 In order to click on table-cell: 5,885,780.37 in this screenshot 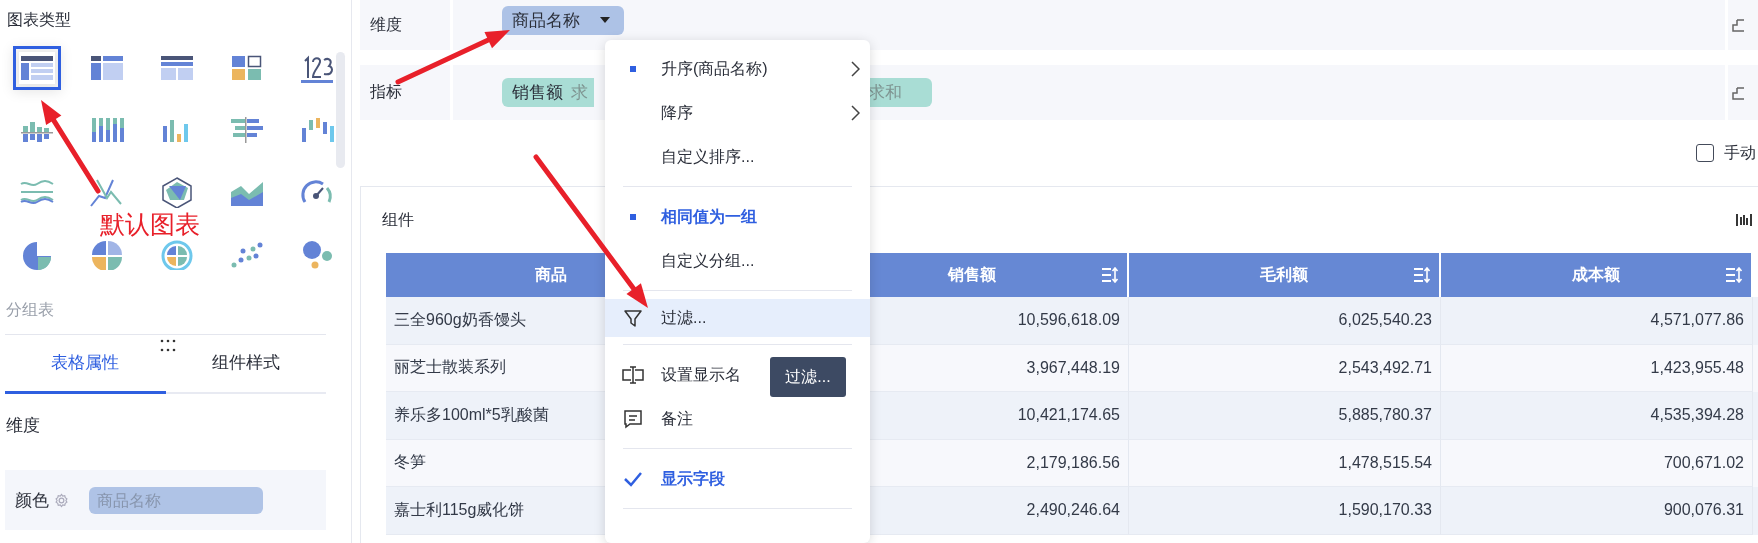, I will do `click(1285, 416)`.